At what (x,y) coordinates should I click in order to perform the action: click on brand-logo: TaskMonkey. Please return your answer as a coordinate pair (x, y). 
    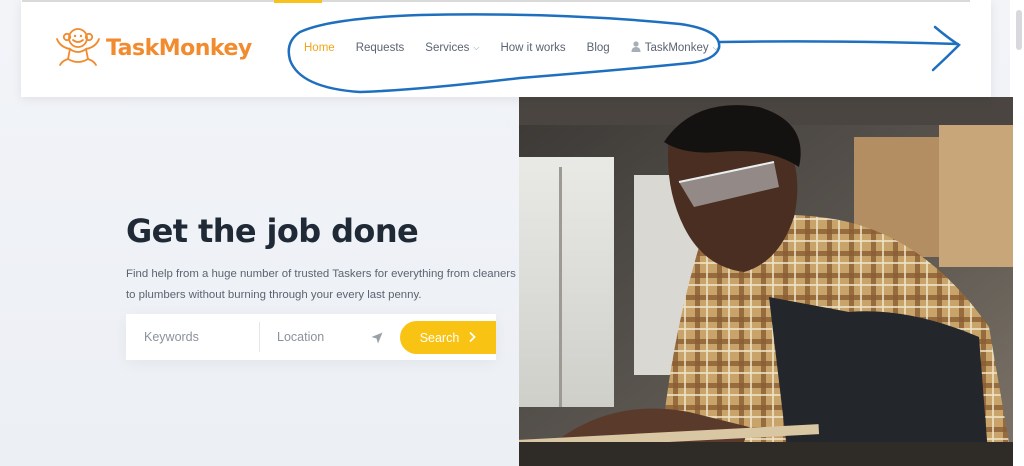
    Looking at the image, I should click on (153, 48).